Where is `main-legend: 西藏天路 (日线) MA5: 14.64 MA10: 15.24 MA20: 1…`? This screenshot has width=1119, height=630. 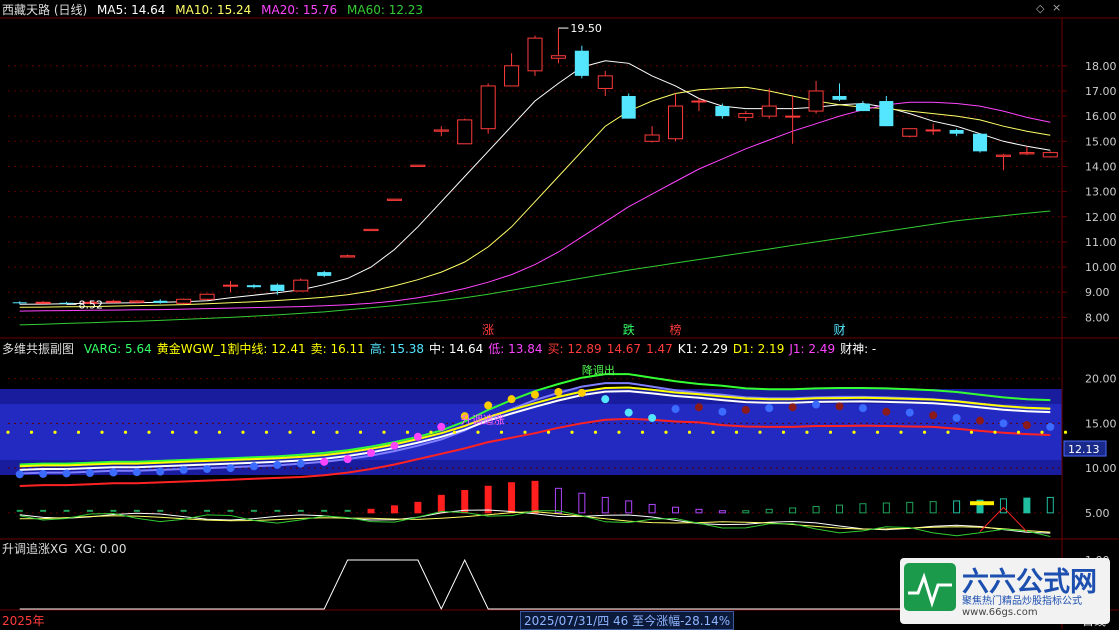
main-legend: 西藏天路 (日线) MA5: 14.64 MA10: 15.24 MA20: 1… is located at coordinates (215, 10).